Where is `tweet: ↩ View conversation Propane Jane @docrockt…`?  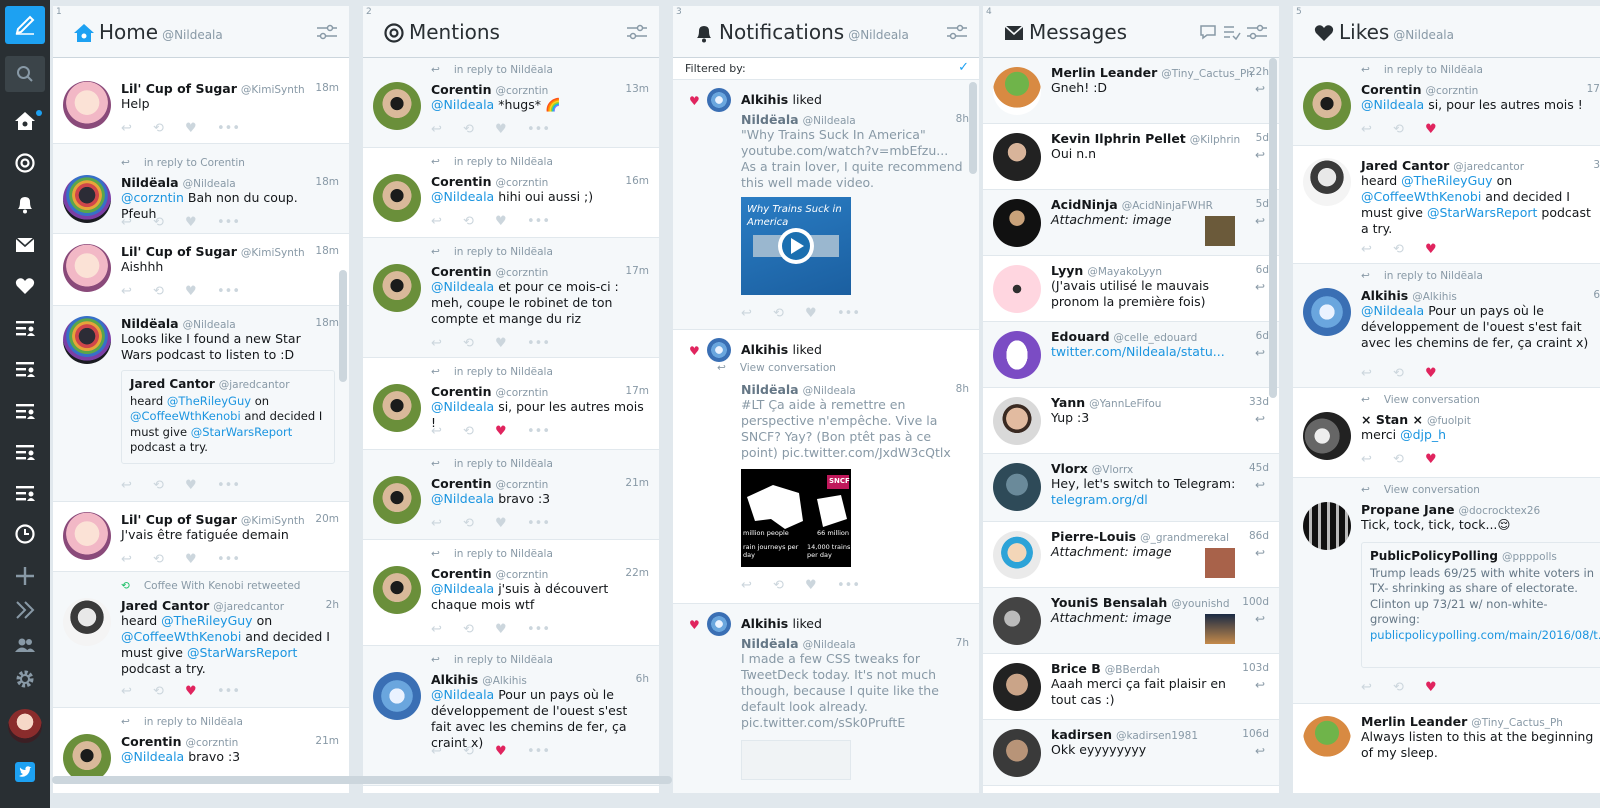 tweet: ↩ View conversation Propane Jane @docrockt… is located at coordinates (1446, 591).